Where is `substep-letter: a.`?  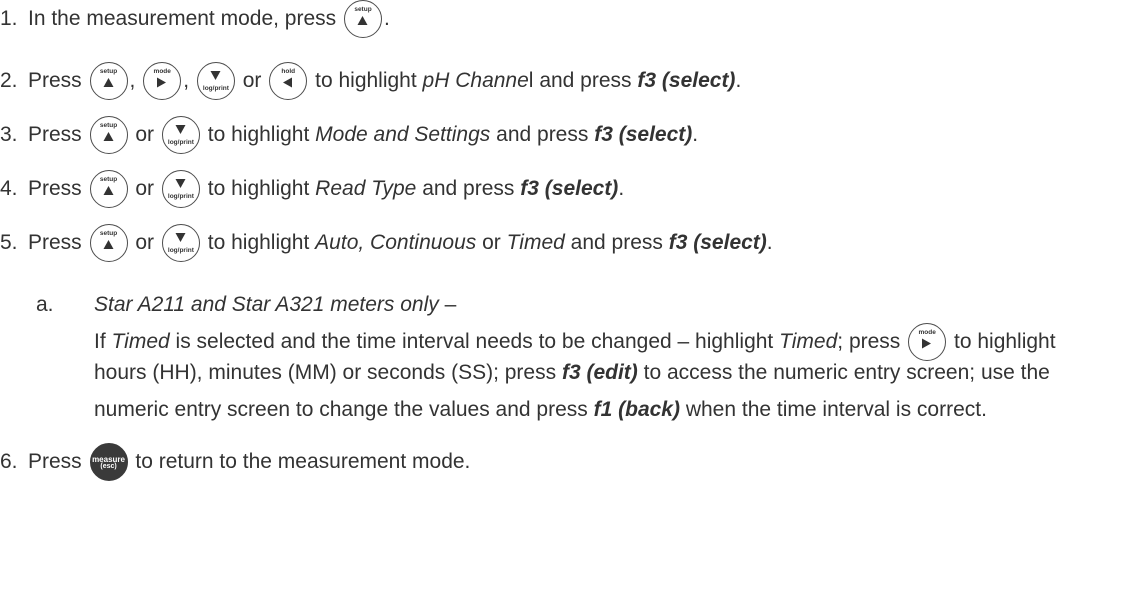 substep-letter: a. is located at coordinates (45, 304).